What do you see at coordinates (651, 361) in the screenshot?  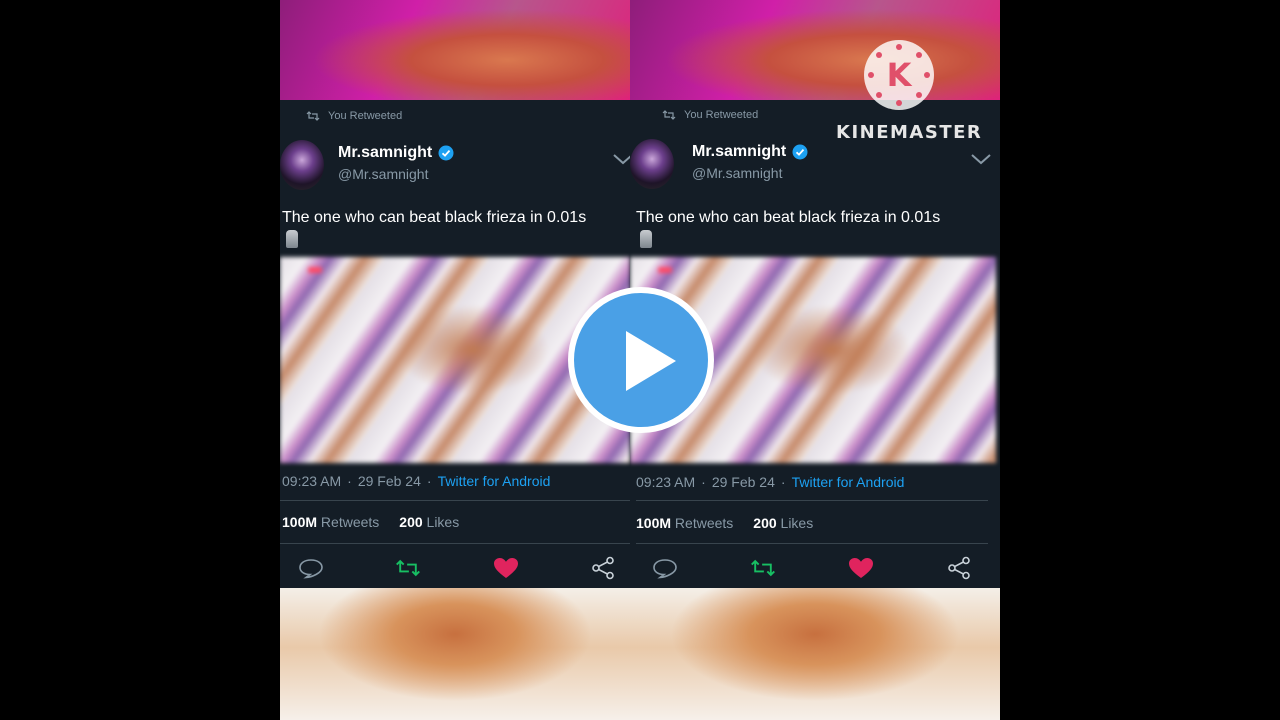 I see `play-icon` at bounding box center [651, 361].